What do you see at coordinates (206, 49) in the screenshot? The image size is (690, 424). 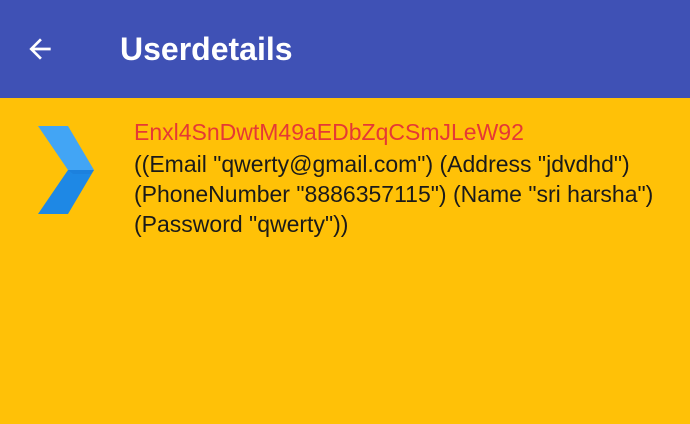 I see `page-title: Userdetails` at bounding box center [206, 49].